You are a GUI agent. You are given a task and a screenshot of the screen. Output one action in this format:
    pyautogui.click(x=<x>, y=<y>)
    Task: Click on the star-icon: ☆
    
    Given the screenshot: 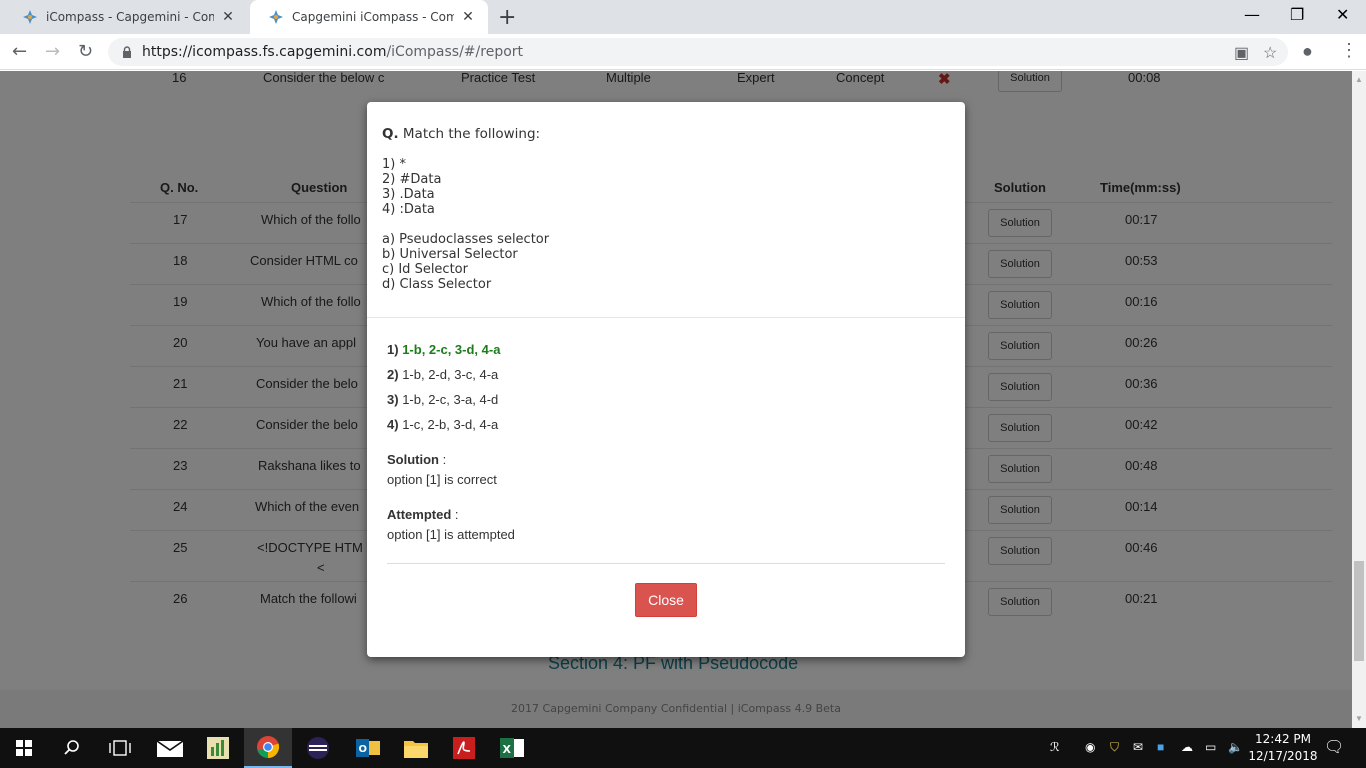 What is the action you would take?
    pyautogui.click(x=1270, y=53)
    